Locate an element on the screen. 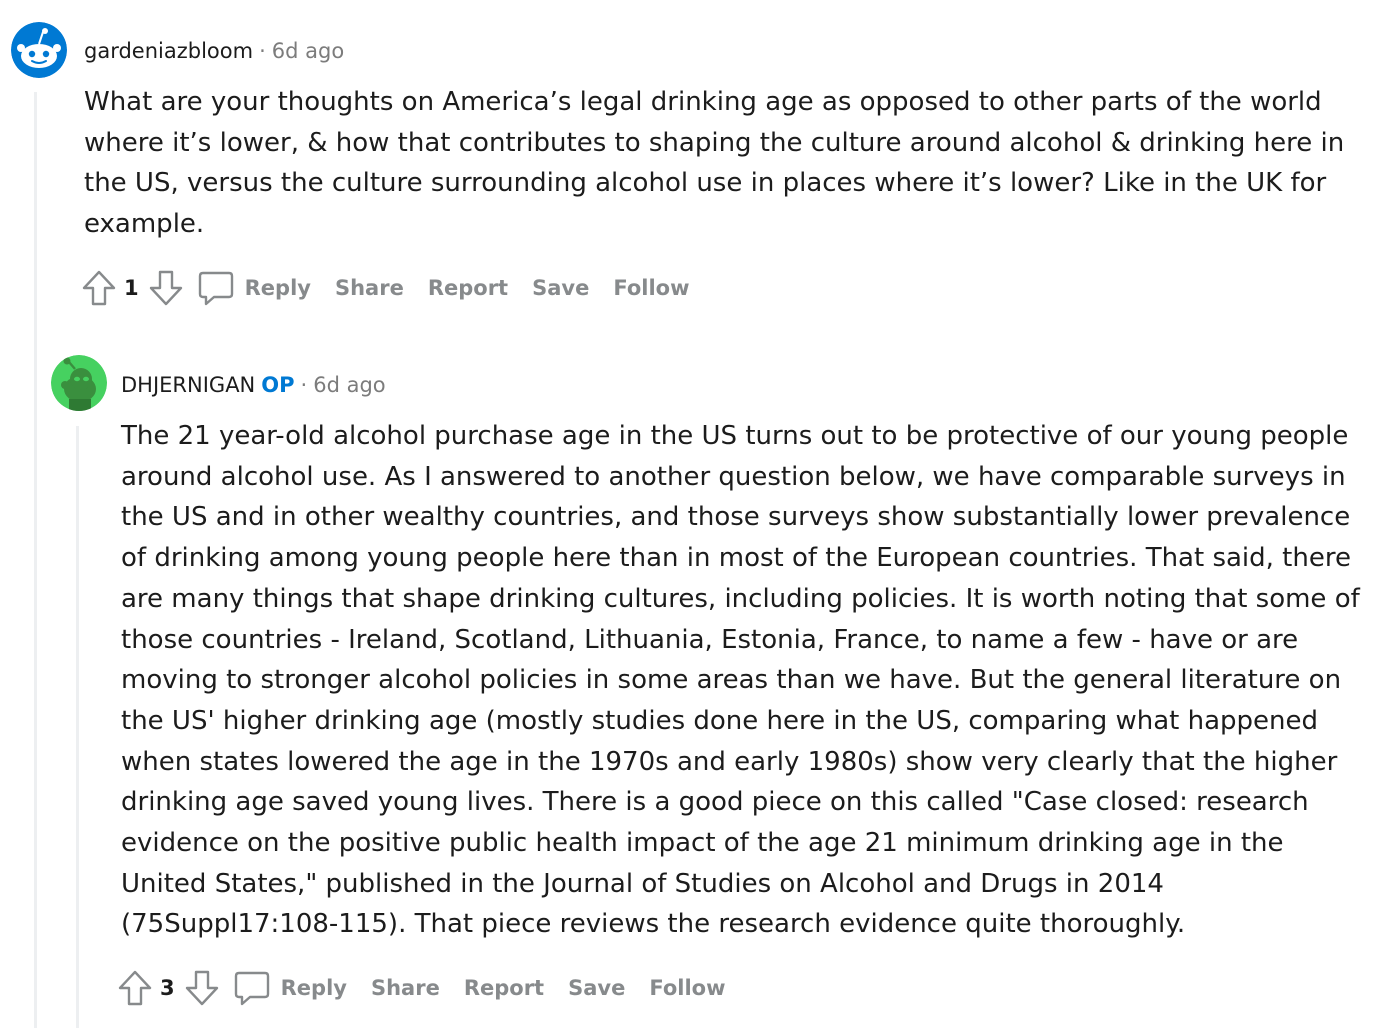 This screenshot has width=1400, height=1028. thread-line-root is located at coordinates (35, 560).